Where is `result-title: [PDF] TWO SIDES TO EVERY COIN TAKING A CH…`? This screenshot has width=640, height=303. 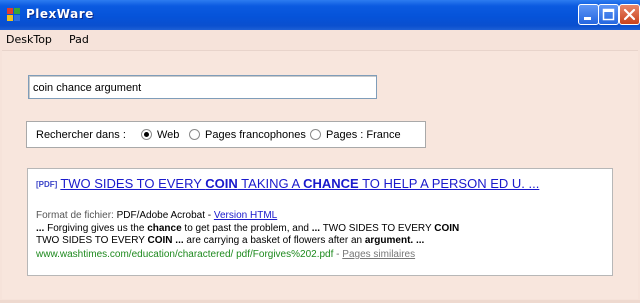 result-title: [PDF] TWO SIDES TO EVERY COIN TAKING A CH… is located at coordinates (287, 183).